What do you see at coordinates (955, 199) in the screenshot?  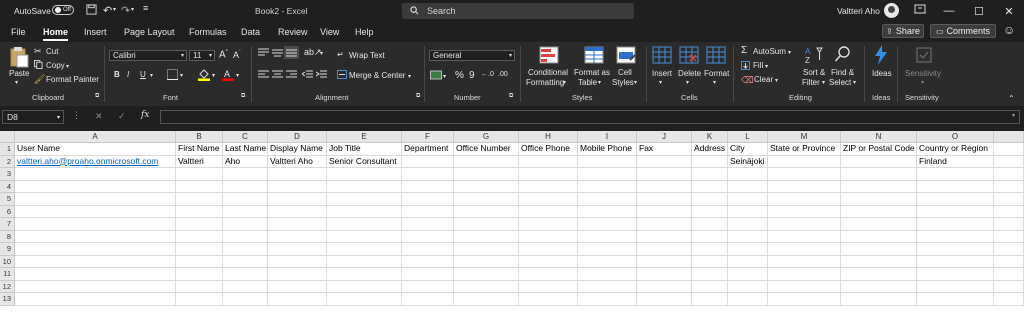 I see `cell-o5` at bounding box center [955, 199].